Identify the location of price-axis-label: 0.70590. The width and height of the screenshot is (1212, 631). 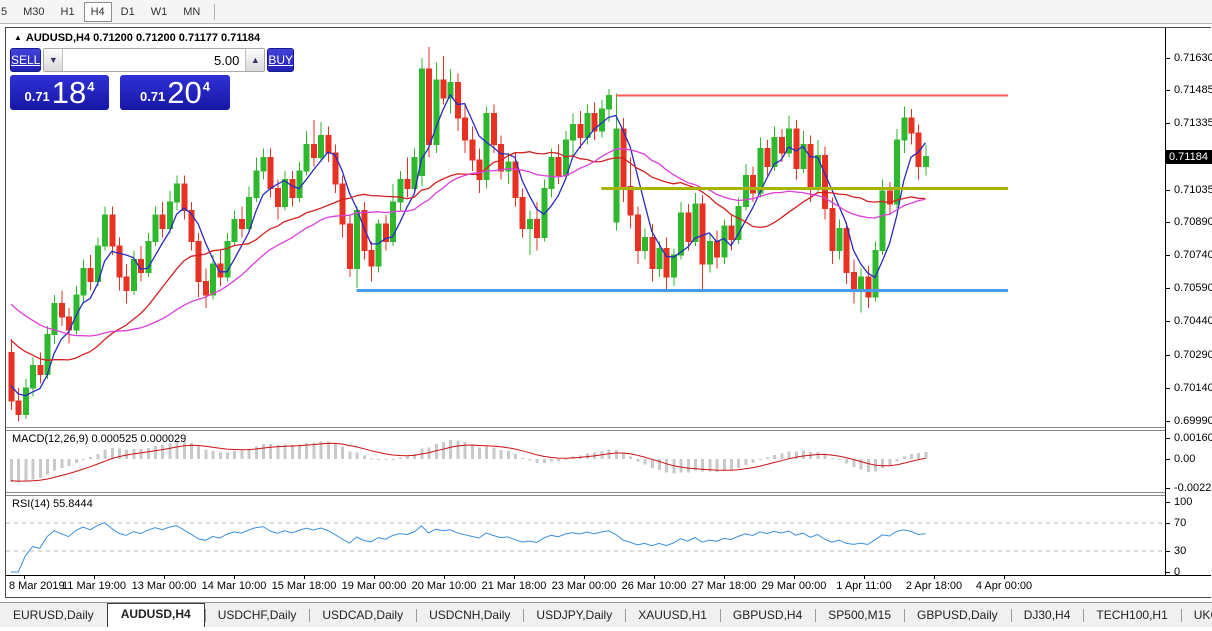
(1193, 288).